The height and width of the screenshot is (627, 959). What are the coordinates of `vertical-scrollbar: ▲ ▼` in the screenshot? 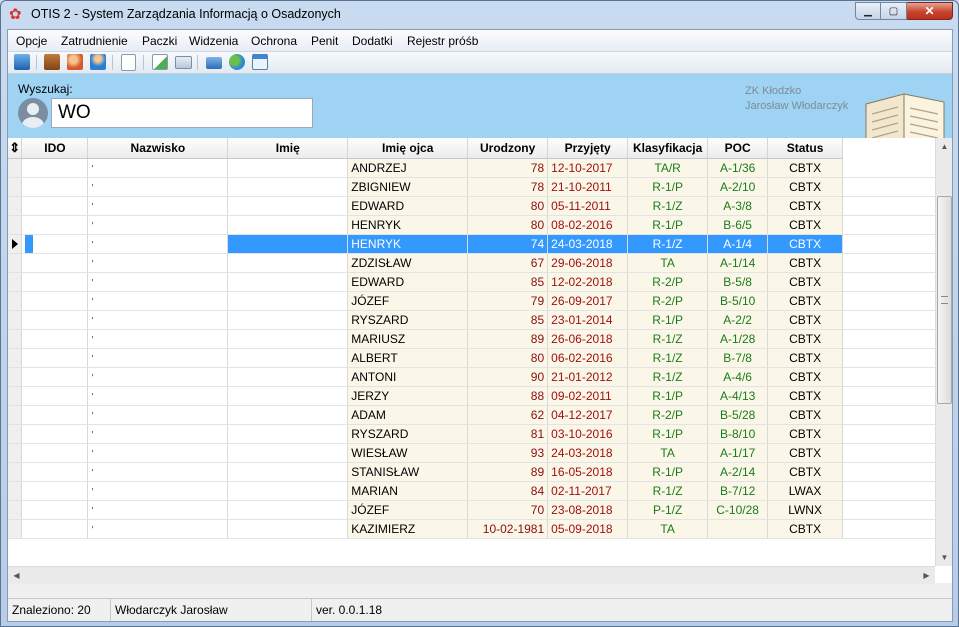 It's located at (943, 352).